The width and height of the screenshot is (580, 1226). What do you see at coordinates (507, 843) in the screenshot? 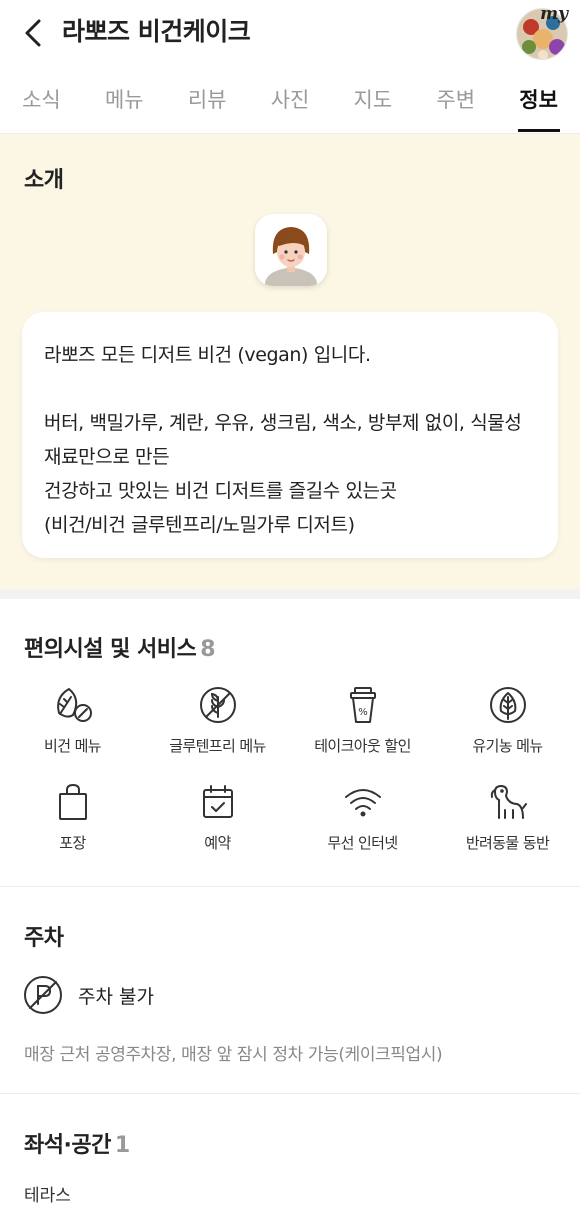
I see `amenity-label: 반려동물 동반` at bounding box center [507, 843].